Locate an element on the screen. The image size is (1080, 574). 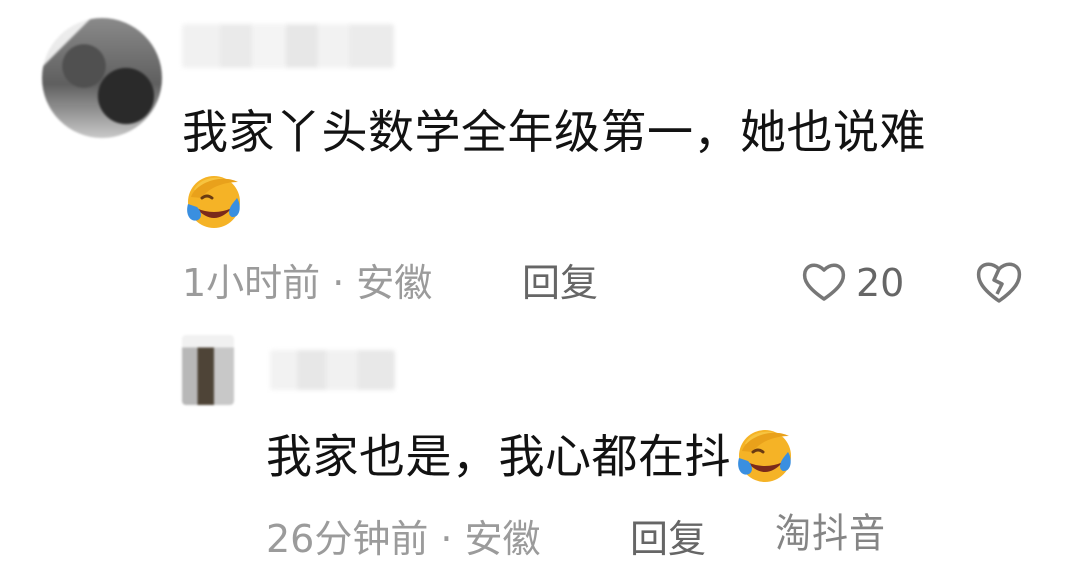
broken-heart-icon is located at coordinates (999, 282).